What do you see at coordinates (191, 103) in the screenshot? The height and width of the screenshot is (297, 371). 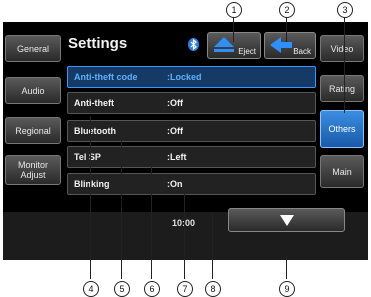 I see `setting-row-anti-theft: Anti-theft :Off` at bounding box center [191, 103].